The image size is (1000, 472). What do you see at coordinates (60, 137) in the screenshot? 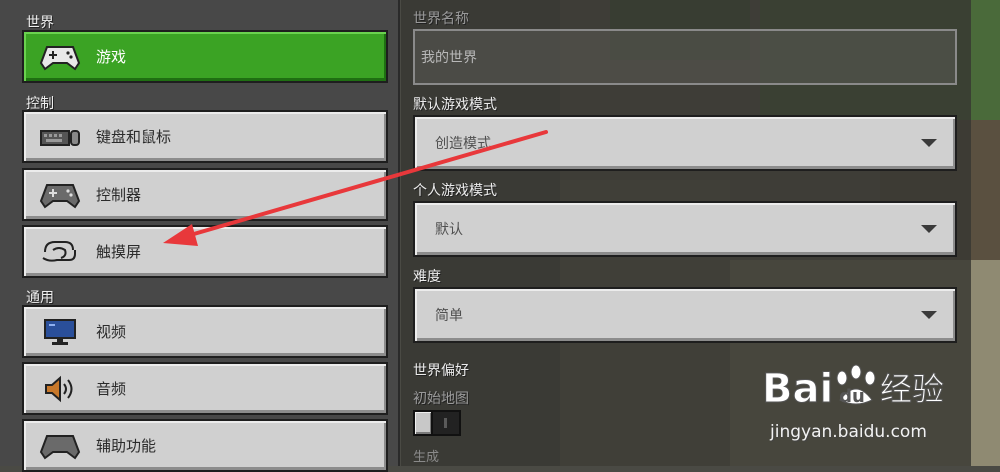
I see `keyboard-mouse-icon` at bounding box center [60, 137].